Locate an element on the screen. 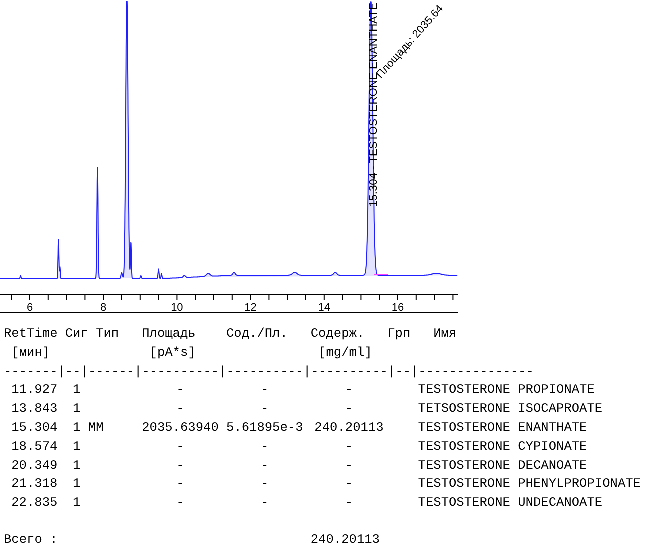 The height and width of the screenshot is (550, 646). table-cell-text: TETSOSTERONE ISOCAPROATE is located at coordinates (511, 409).